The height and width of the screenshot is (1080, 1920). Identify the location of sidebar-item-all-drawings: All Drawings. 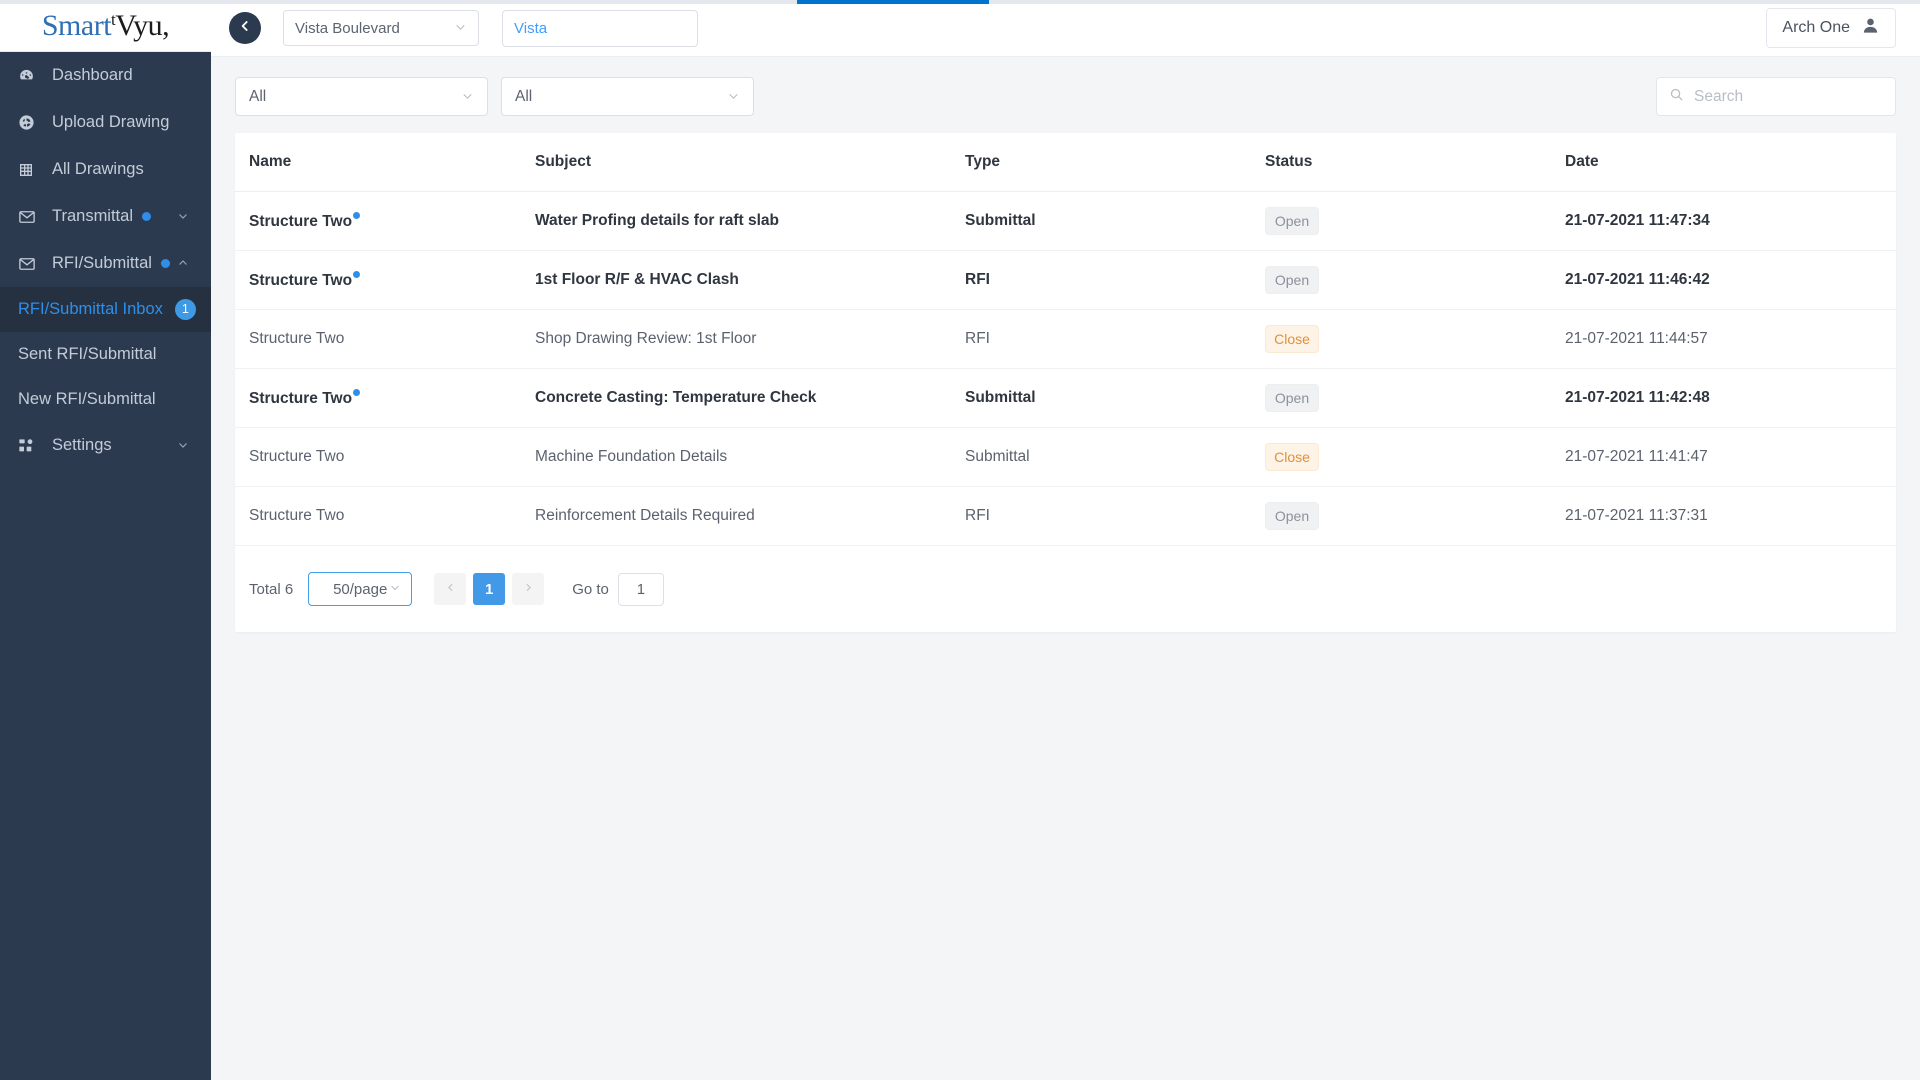
(105, 169).